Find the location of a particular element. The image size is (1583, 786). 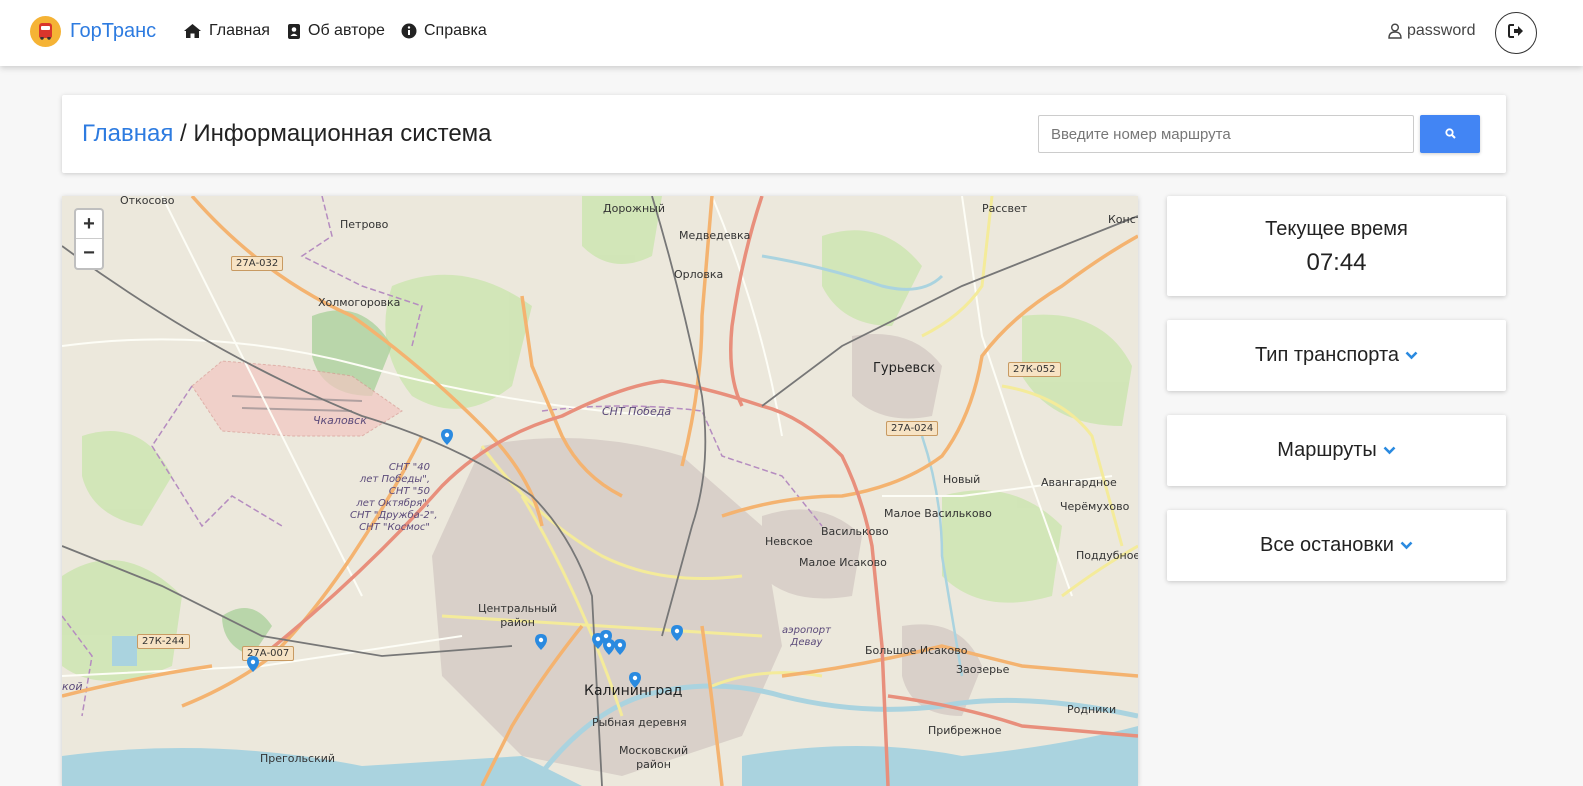

breadcrumb: Главная / Информационная система is located at coordinates (287, 134).